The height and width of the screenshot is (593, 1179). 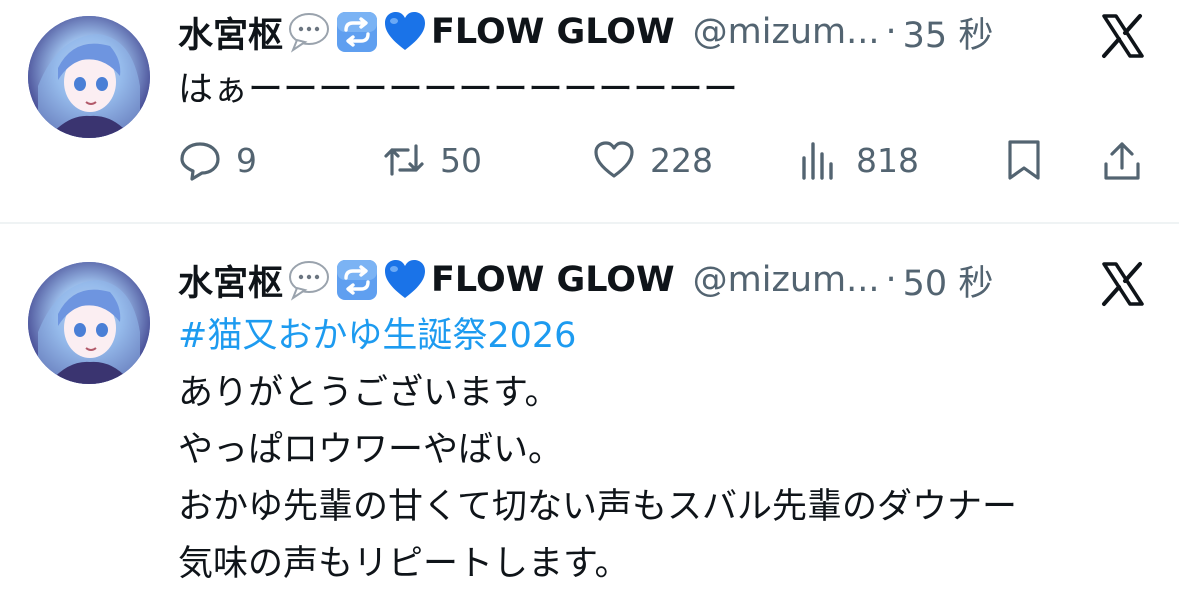 What do you see at coordinates (432, 160) in the screenshot?
I see `repost-button: 50` at bounding box center [432, 160].